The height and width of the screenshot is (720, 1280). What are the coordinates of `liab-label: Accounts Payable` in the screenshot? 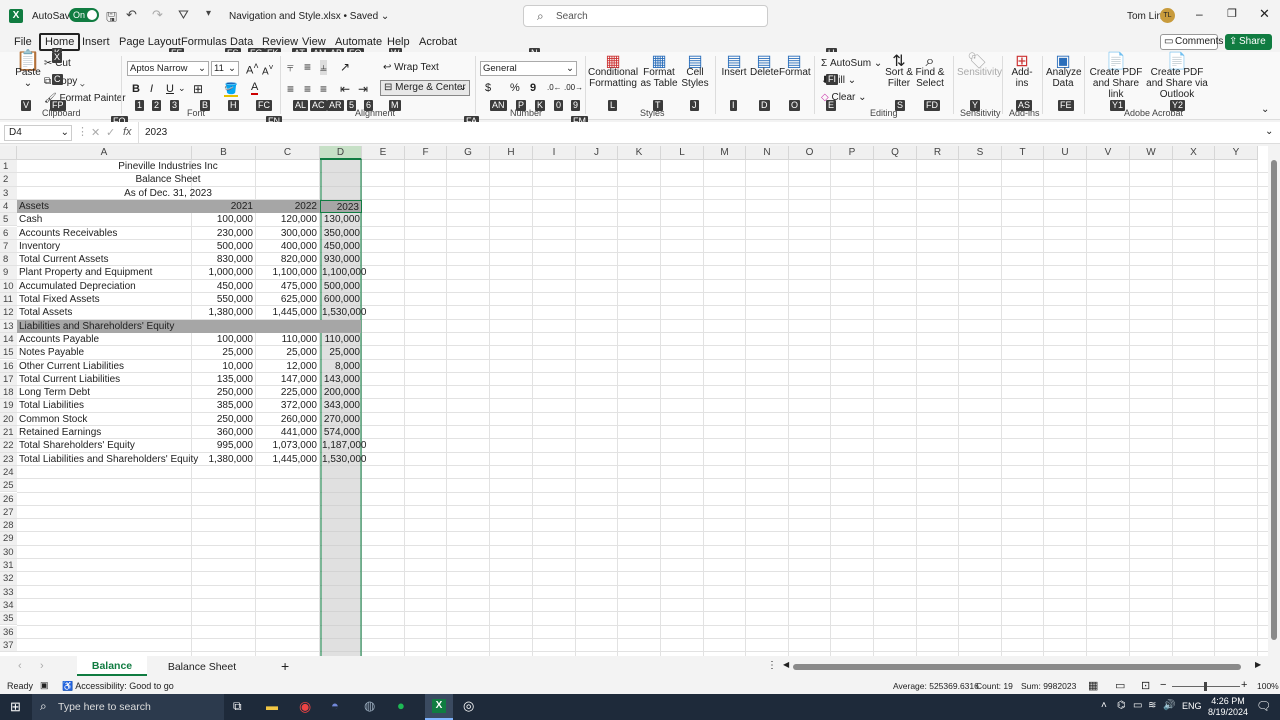 It's located at (104, 339).